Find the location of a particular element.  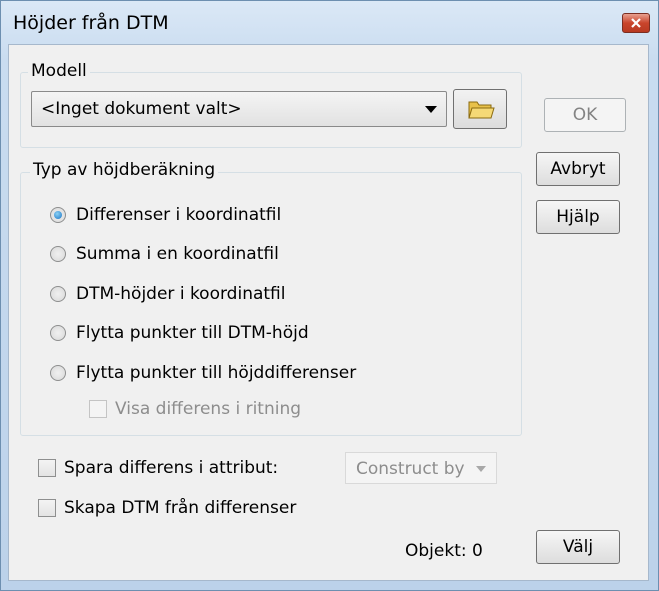

attribute-select-value: Construct by is located at coordinates (410, 469).